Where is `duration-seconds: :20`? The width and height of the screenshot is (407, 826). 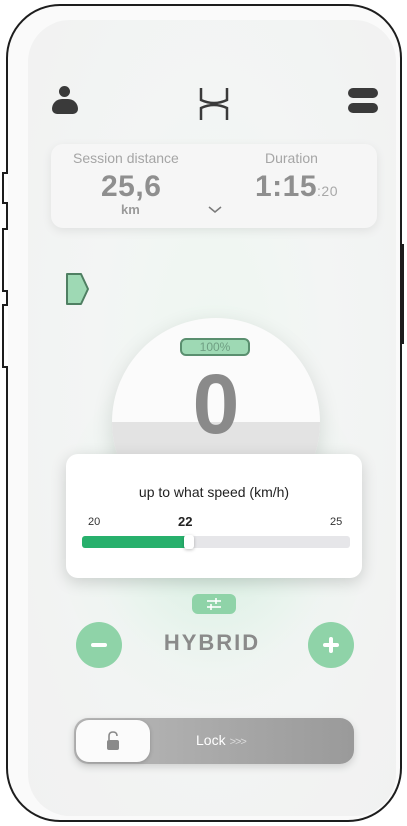
duration-seconds: :20 is located at coordinates (328, 191).